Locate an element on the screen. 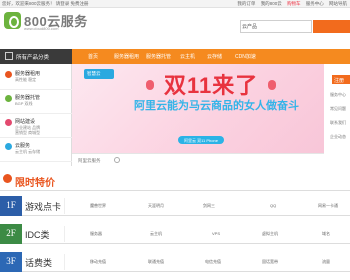 The image size is (350, 280). right-link: 常见问题 is located at coordinates (338, 109).